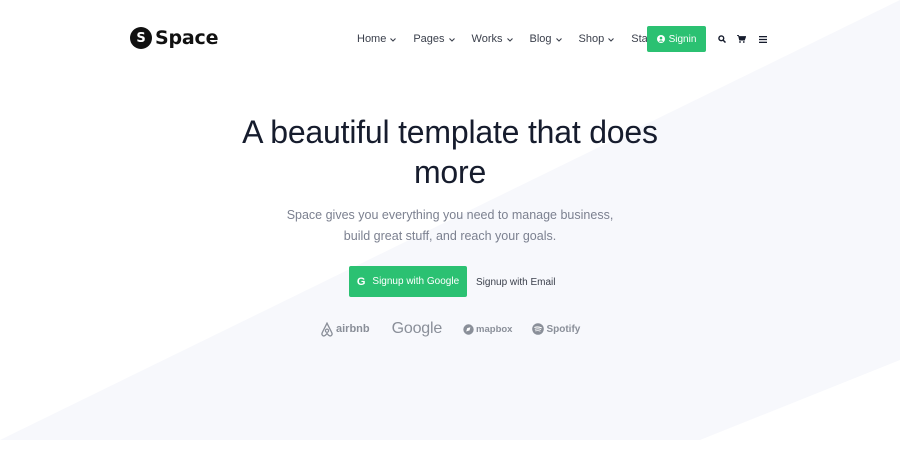 This screenshot has width=900, height=450. What do you see at coordinates (538, 329) in the screenshot?
I see `spotify-icon` at bounding box center [538, 329].